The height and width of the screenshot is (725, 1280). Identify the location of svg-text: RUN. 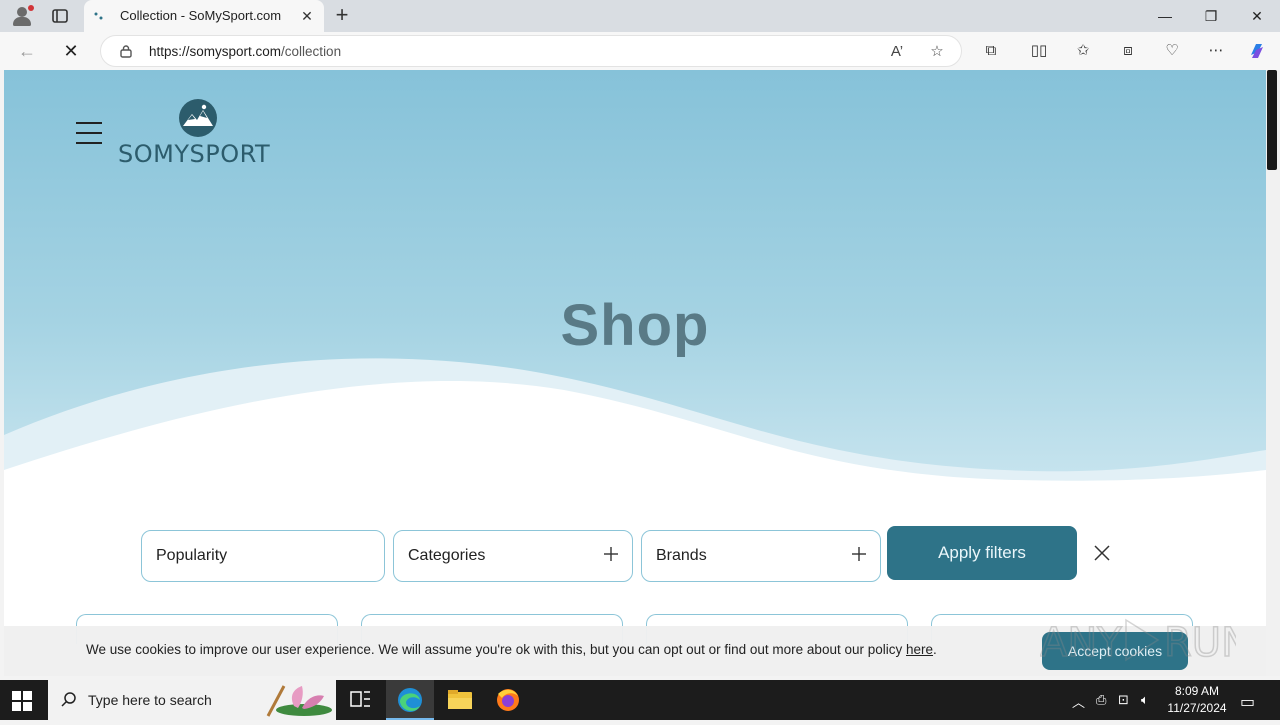
(1200, 643).